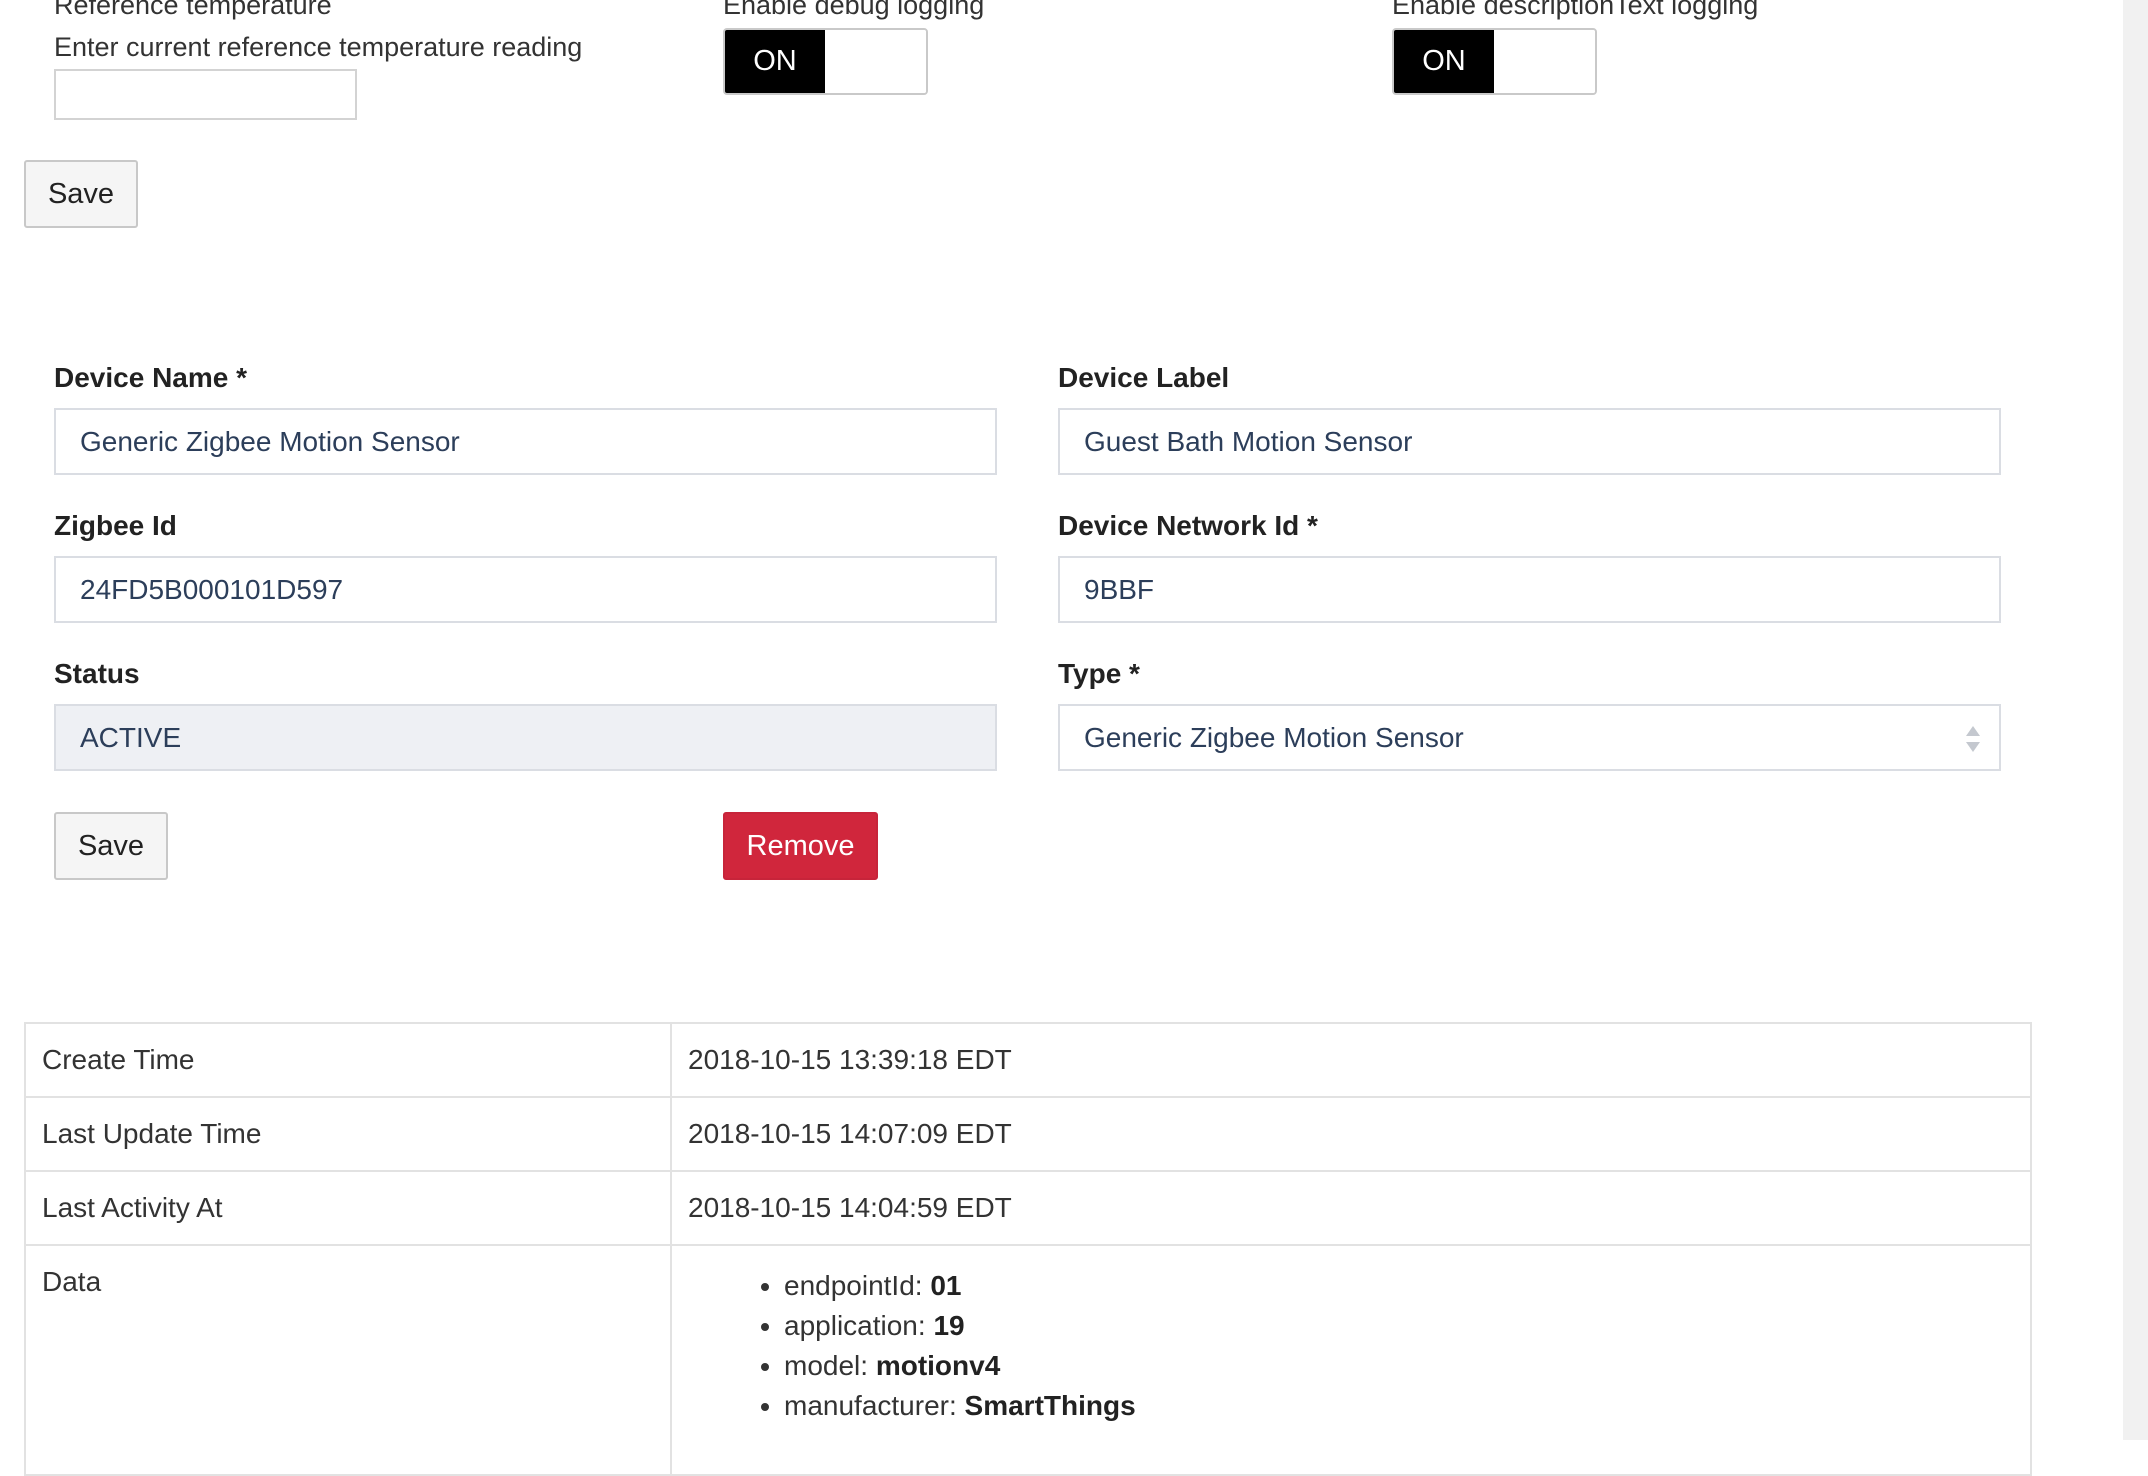 Image resolution: width=2148 pixels, height=1476 pixels. Describe the element at coordinates (857, 1285) in the screenshot. I see `data-key: endpointId:` at that location.